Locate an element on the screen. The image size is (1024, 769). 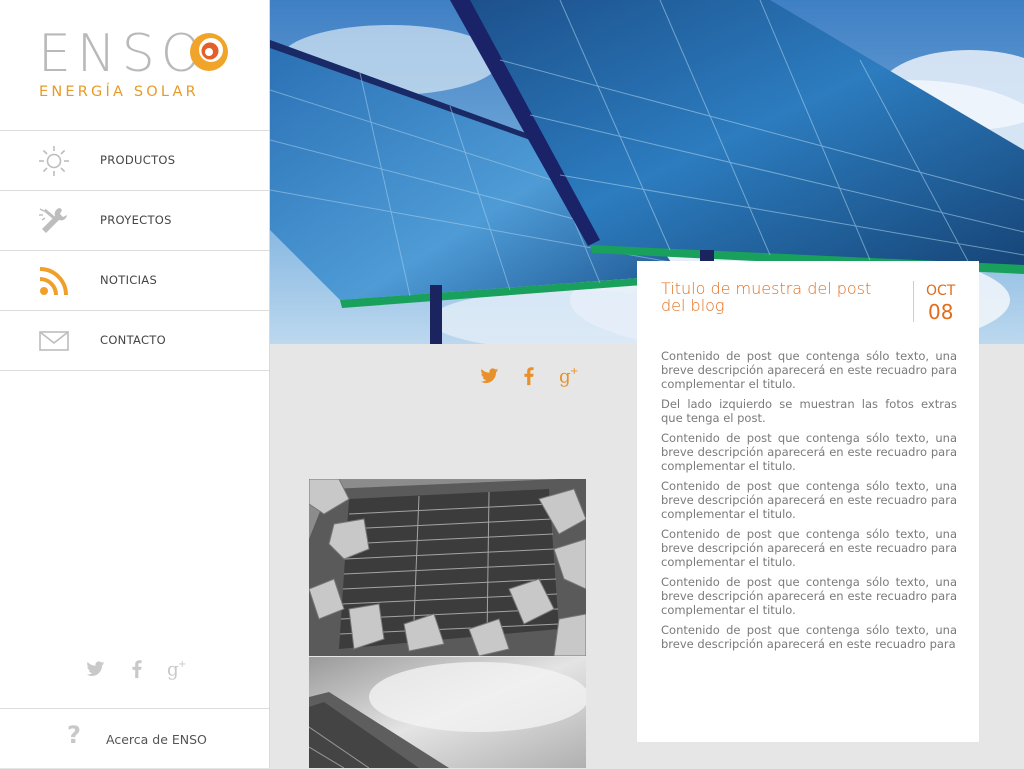
main-nav: PRODUCTOS PROYECTOS NOTICIAS CONTACTO is located at coordinates (134, 250).